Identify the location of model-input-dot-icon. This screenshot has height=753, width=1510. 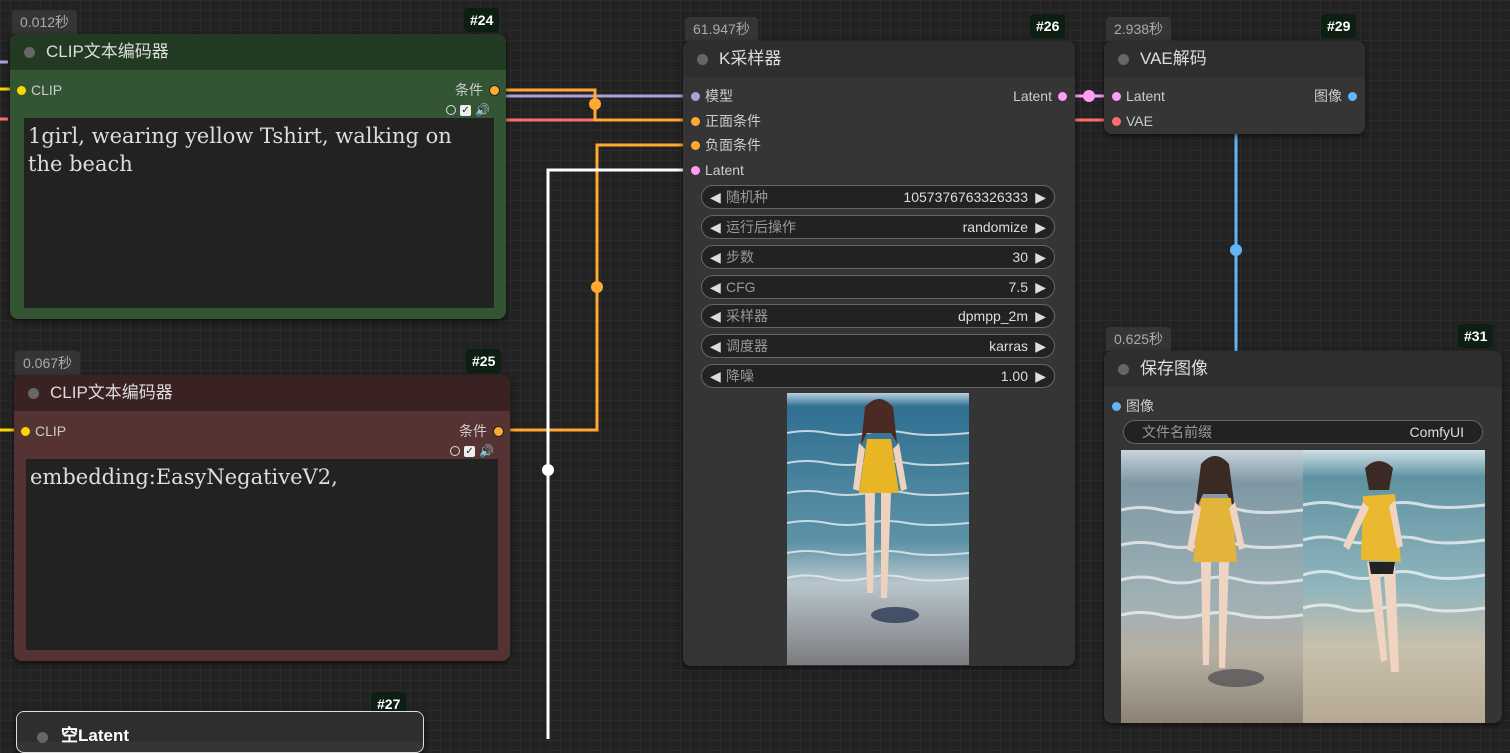
(695, 96).